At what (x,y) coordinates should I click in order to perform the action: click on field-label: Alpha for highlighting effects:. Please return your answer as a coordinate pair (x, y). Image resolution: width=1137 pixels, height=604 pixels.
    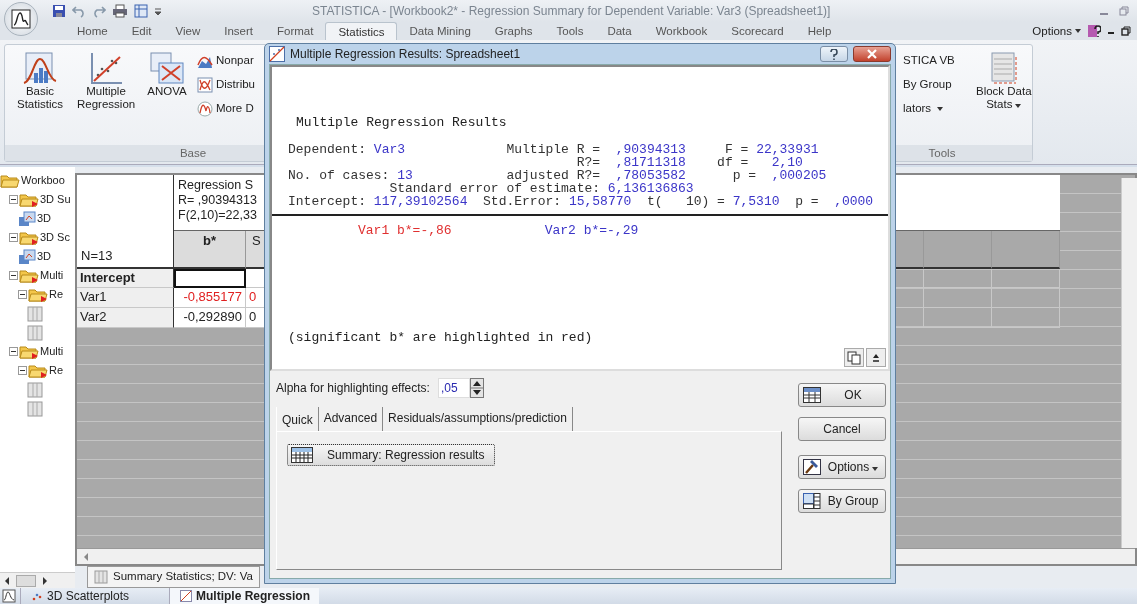
    Looking at the image, I should click on (353, 388).